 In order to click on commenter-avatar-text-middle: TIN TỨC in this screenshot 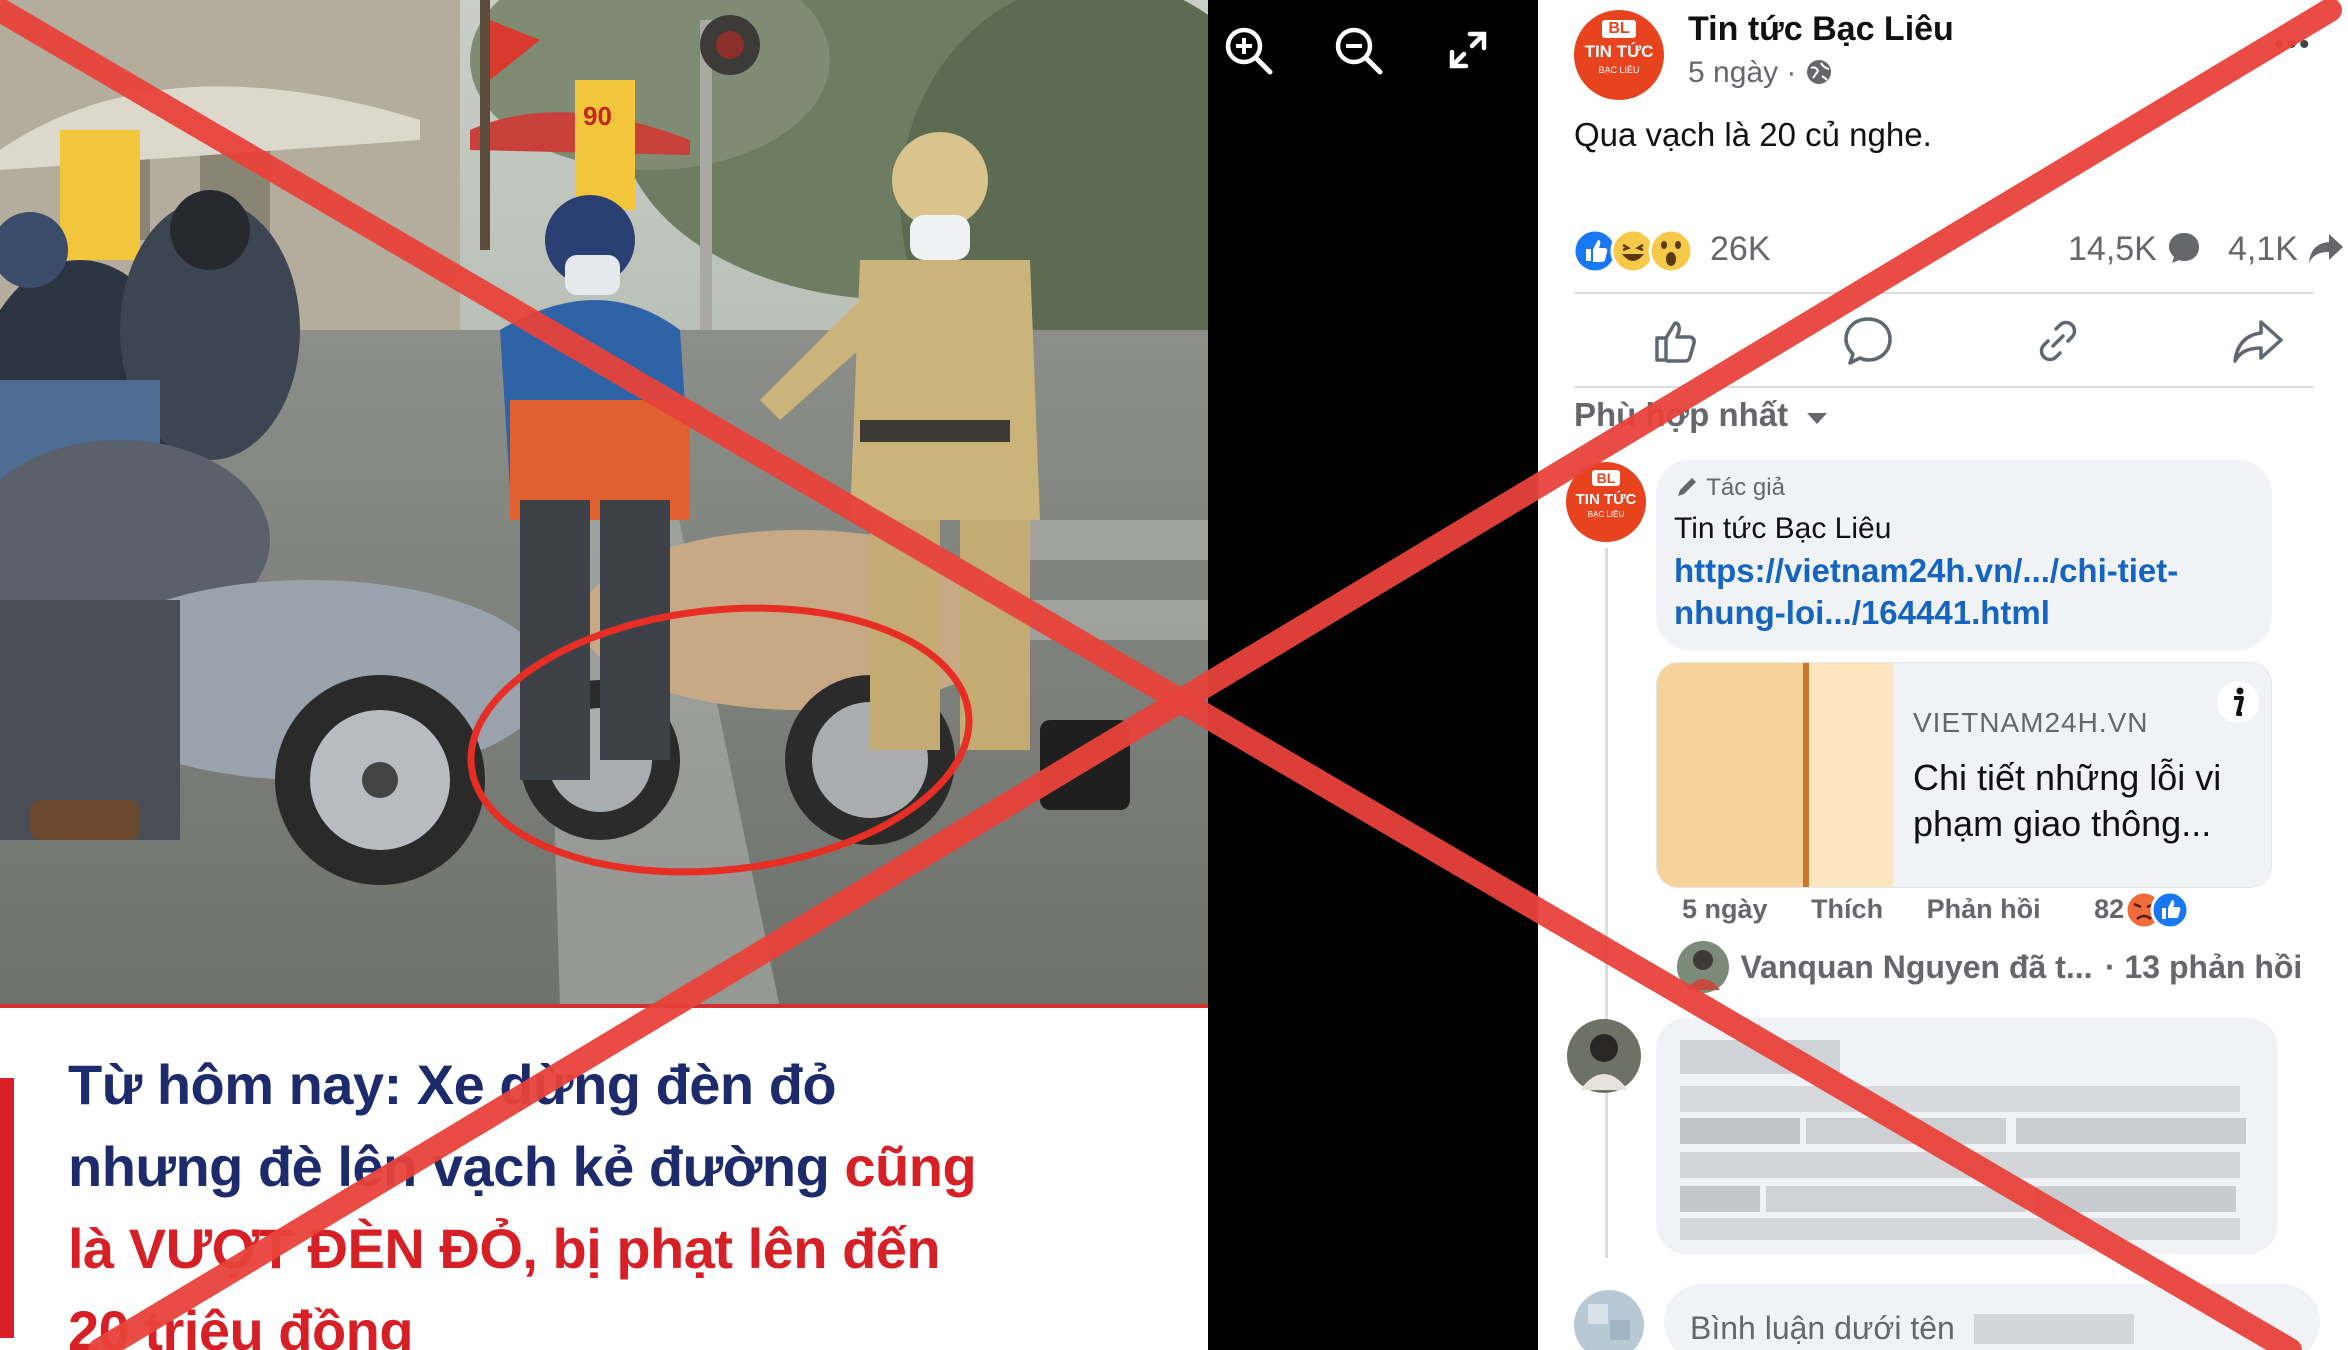, I will do `click(1606, 499)`.